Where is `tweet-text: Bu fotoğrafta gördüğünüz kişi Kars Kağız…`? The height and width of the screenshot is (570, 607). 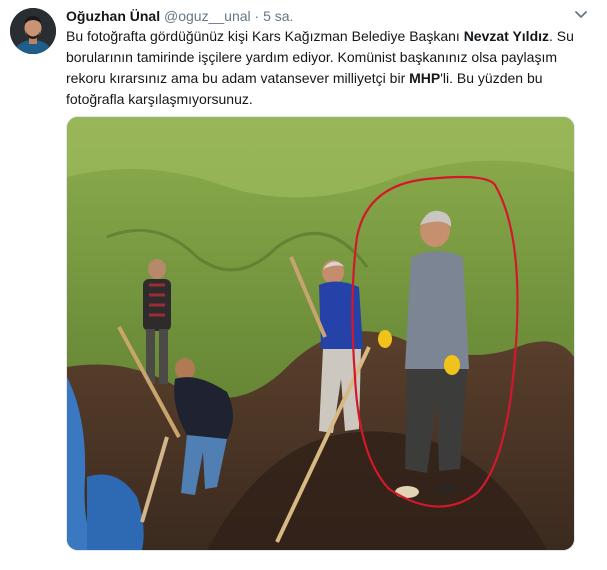 tweet-text: Bu fotoğrafta gördüğünüz kişi Kars Kağız… is located at coordinates (326, 68).